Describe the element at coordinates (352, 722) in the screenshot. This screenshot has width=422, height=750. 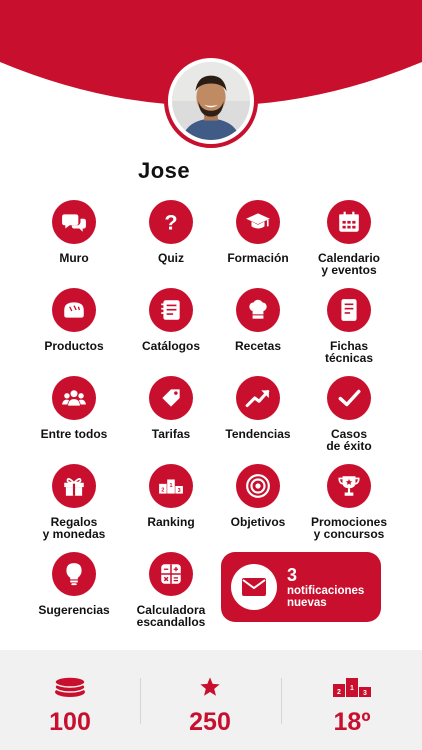
I see `rank-value: 18º` at that location.